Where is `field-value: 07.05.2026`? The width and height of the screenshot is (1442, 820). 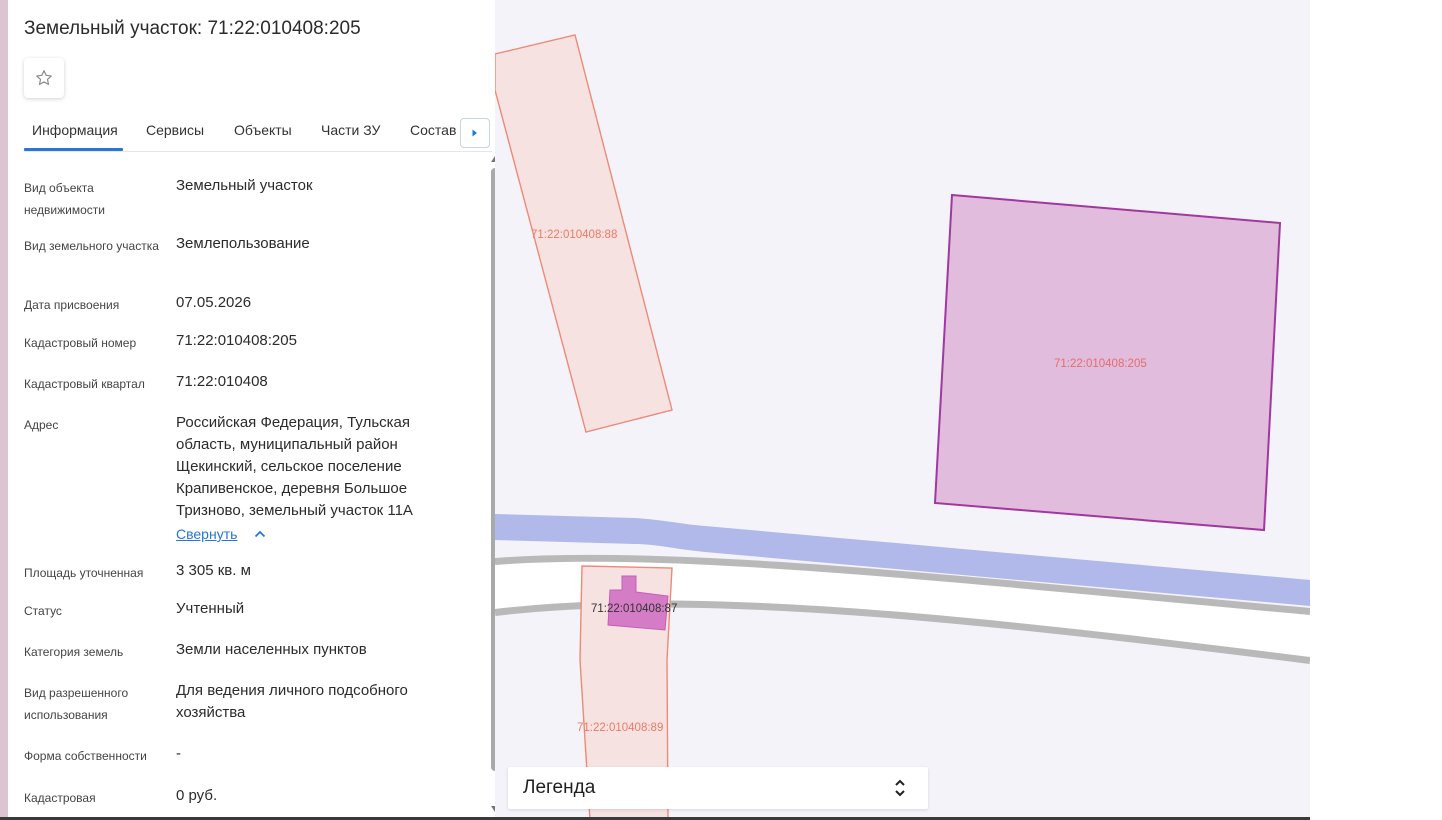 field-value: 07.05.2026 is located at coordinates (214, 302).